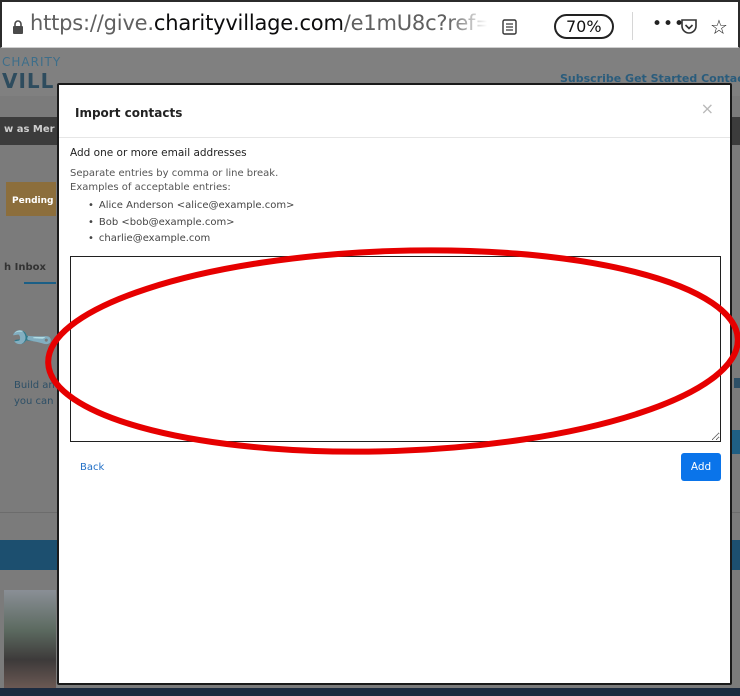 Image resolution: width=740 pixels, height=696 pixels. What do you see at coordinates (32, 74) in the screenshot?
I see `background-logo: CHARITY VILL` at bounding box center [32, 74].